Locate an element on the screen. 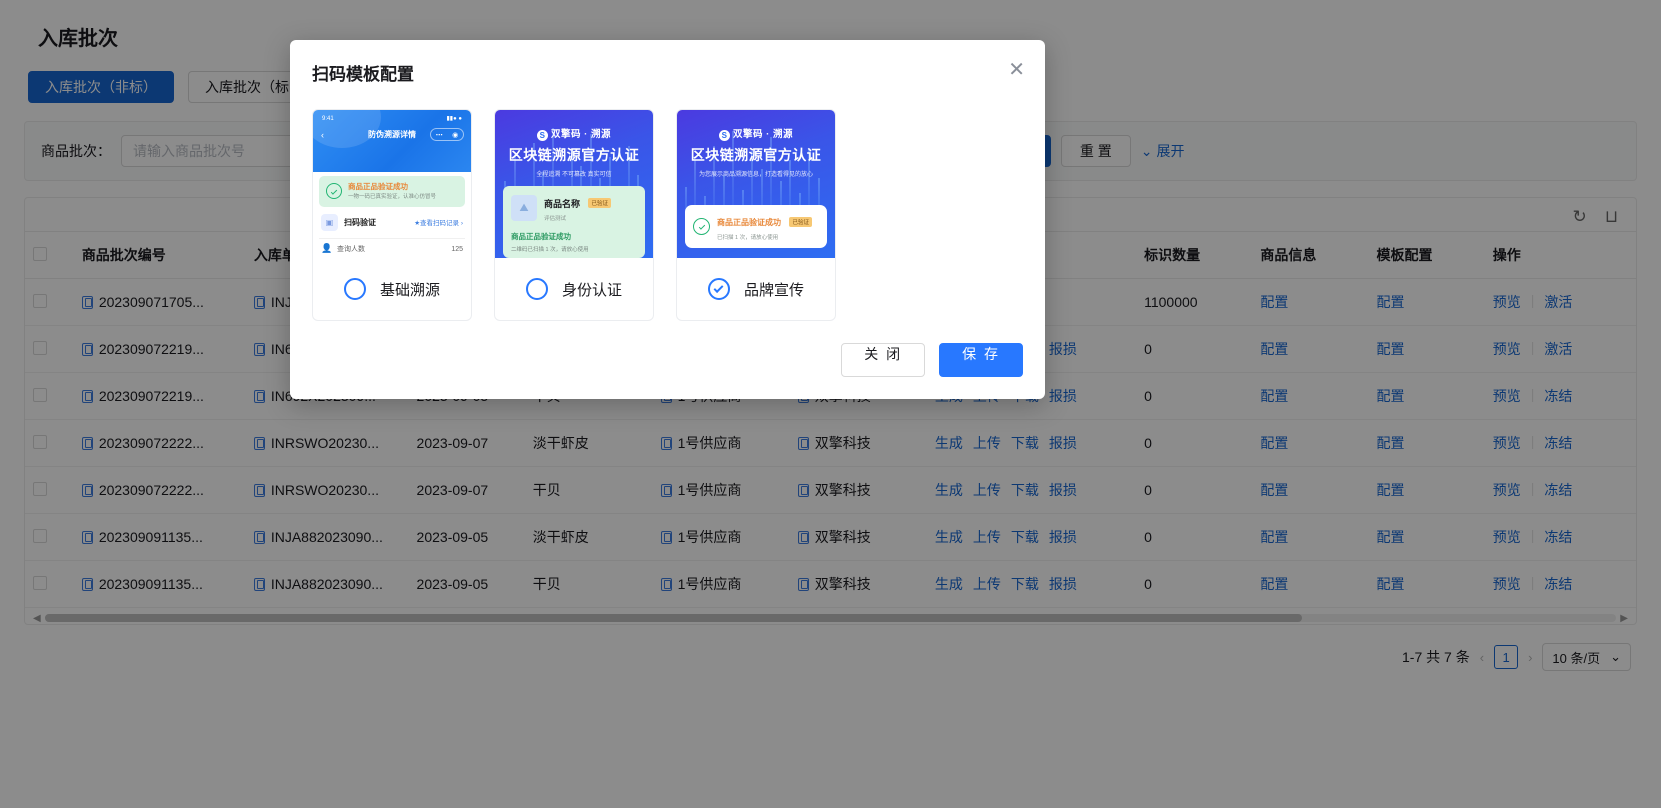 The image size is (1661, 808). phone-nav-bar: ‹ 防伪溯源详情 ⋯ ◉ is located at coordinates (392, 134).